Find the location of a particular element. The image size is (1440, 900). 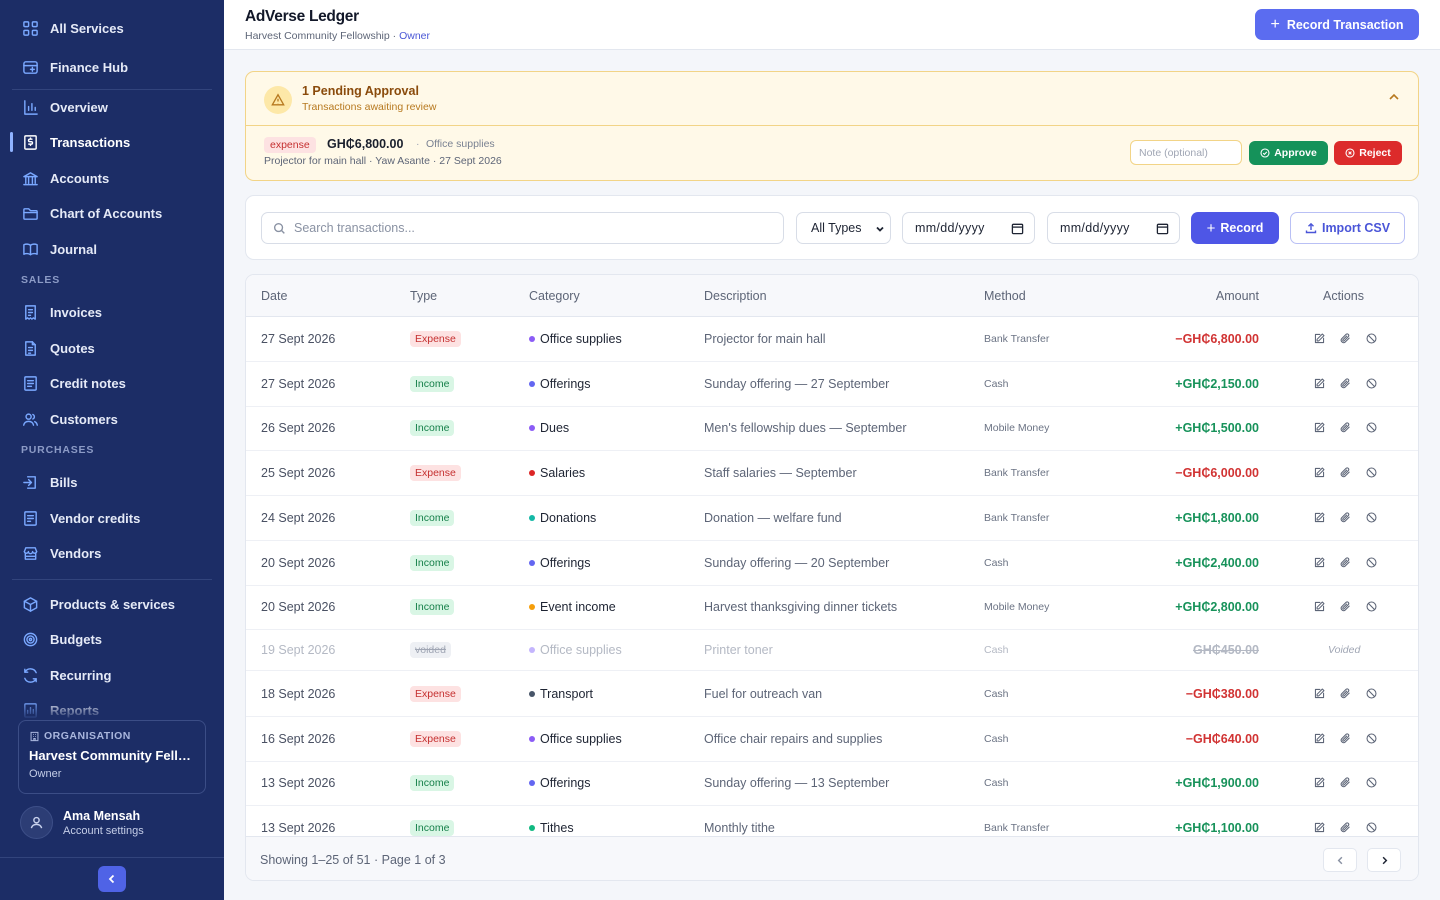

collapse-sidebar-button is located at coordinates (112, 879).